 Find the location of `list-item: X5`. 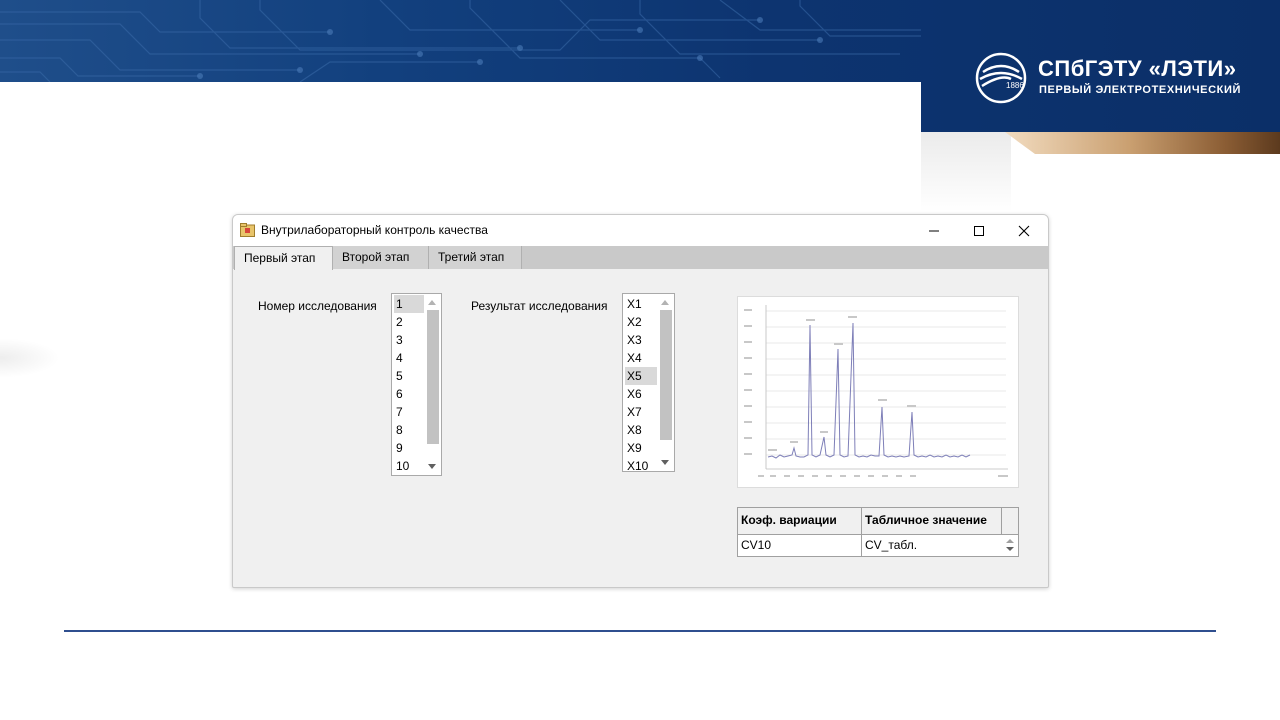

list-item: X5 is located at coordinates (641, 376).